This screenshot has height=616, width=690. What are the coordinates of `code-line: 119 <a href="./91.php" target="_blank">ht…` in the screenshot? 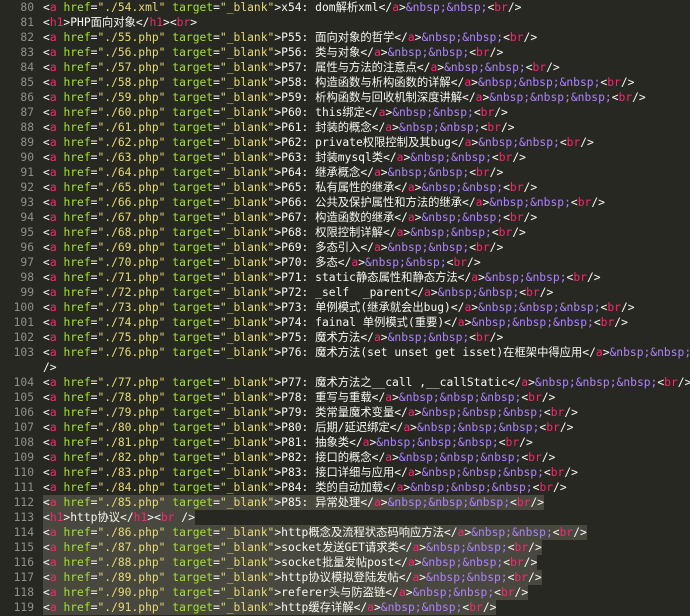 It's located at (345, 607).